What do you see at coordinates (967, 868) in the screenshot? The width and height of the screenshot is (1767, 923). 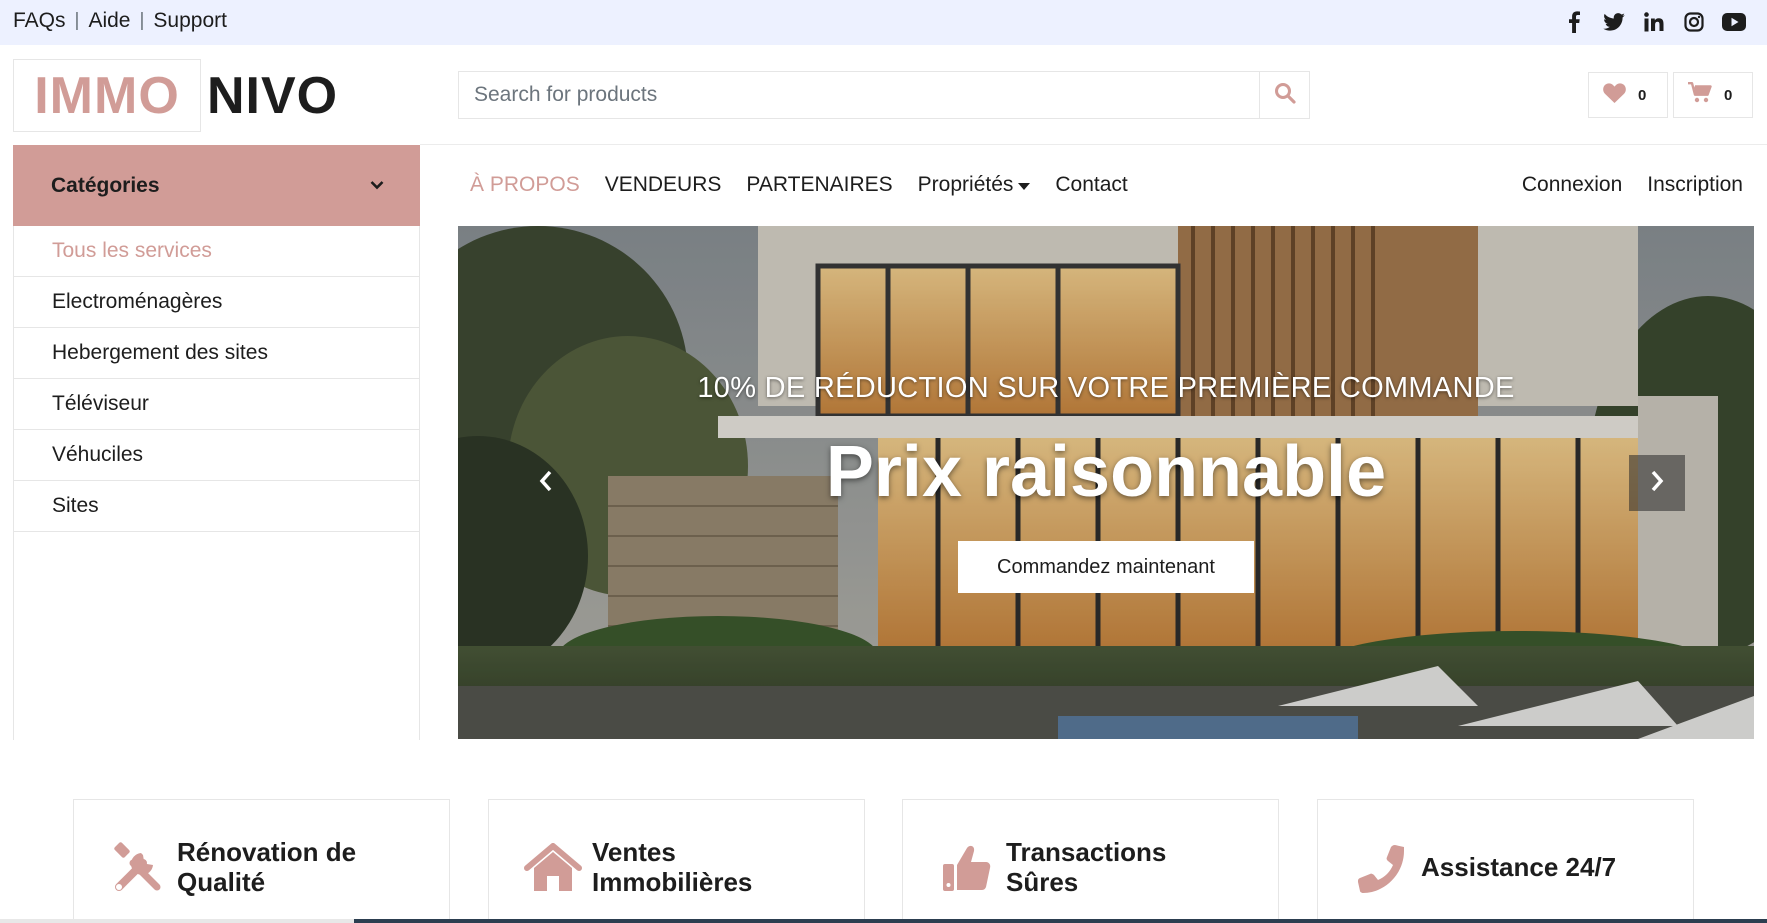 I see `thumbs-up-icon` at bounding box center [967, 868].